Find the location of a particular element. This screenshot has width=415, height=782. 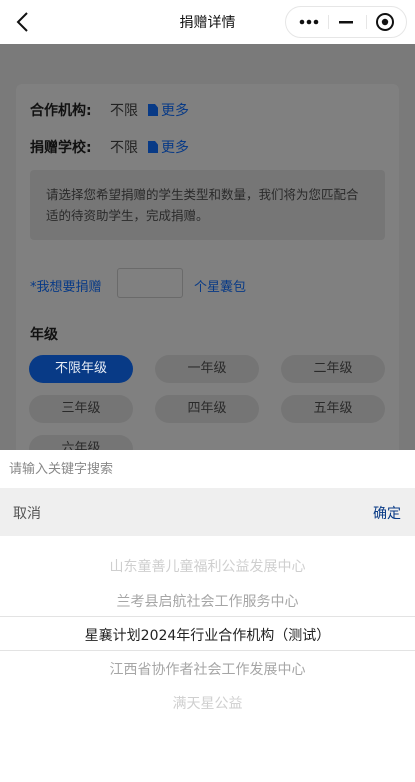

grade-chip-4: 四年级 is located at coordinates (207, 409).